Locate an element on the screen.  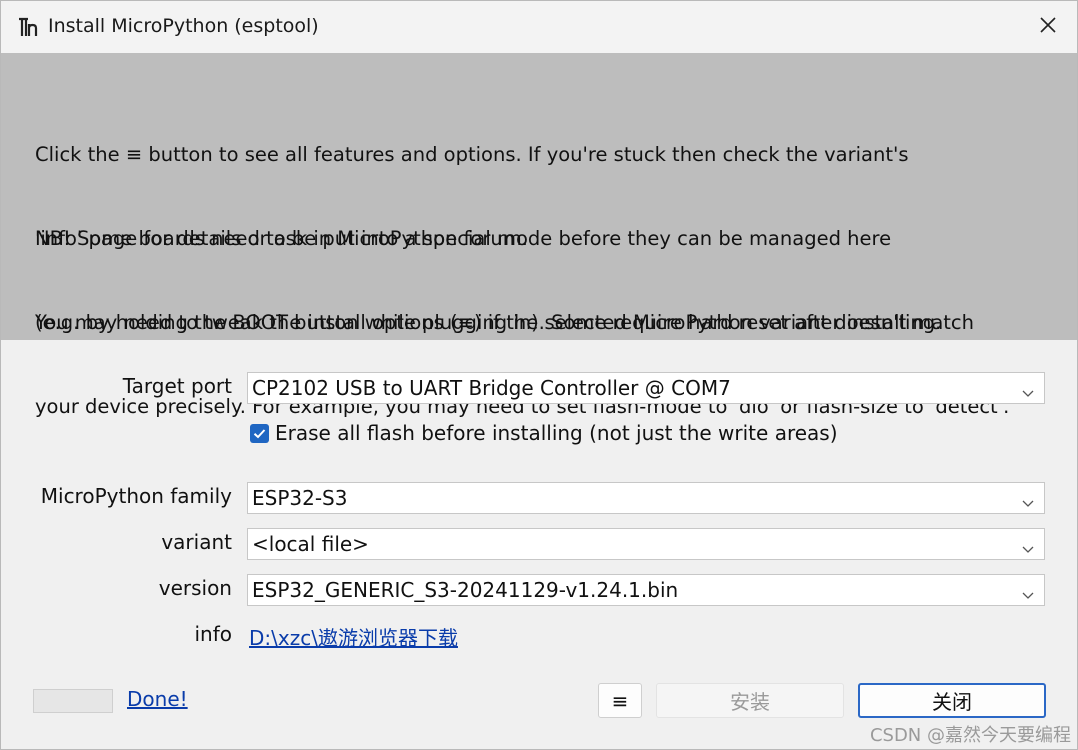
close-icon is located at coordinates (1048, 27).